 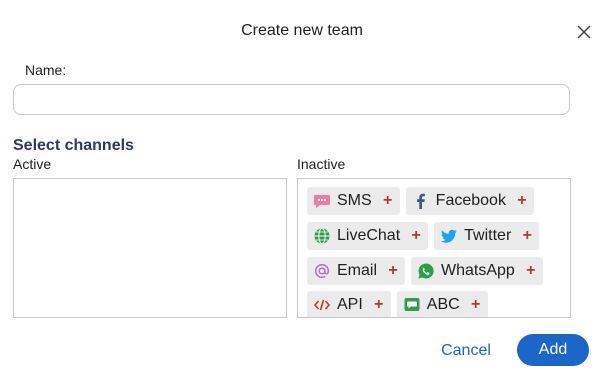 I want to click on channel-chip-twitter: Twitter +, so click(x=487, y=236).